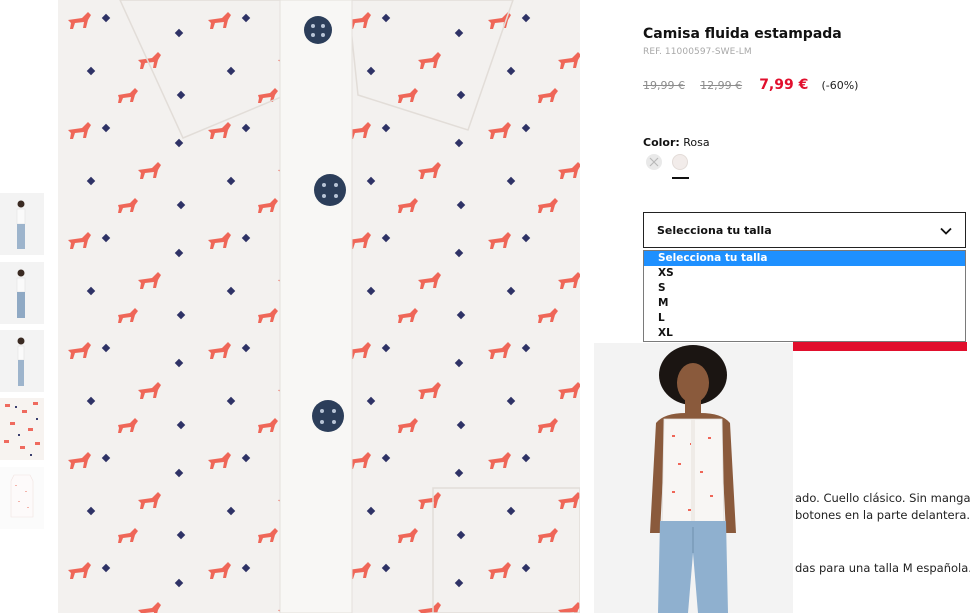  I want to click on add-to-cart-button, so click(880, 346).